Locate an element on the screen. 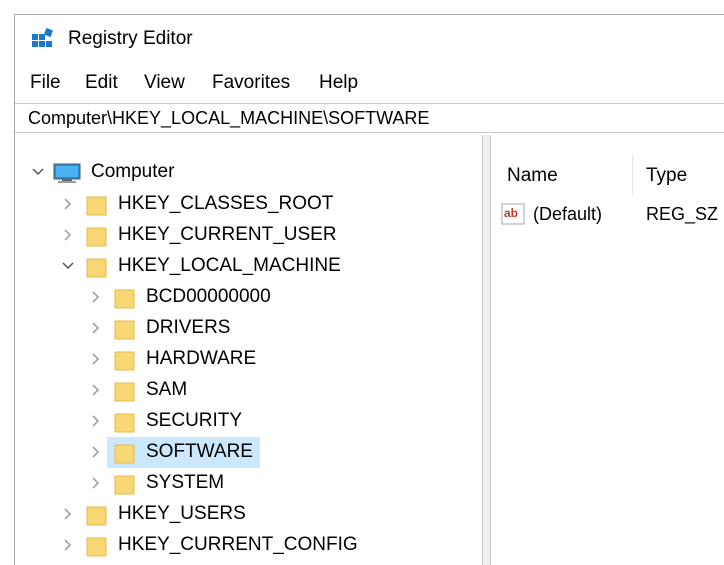 This screenshot has height=565, width=724. tree-label: SYSTEM is located at coordinates (185, 482).